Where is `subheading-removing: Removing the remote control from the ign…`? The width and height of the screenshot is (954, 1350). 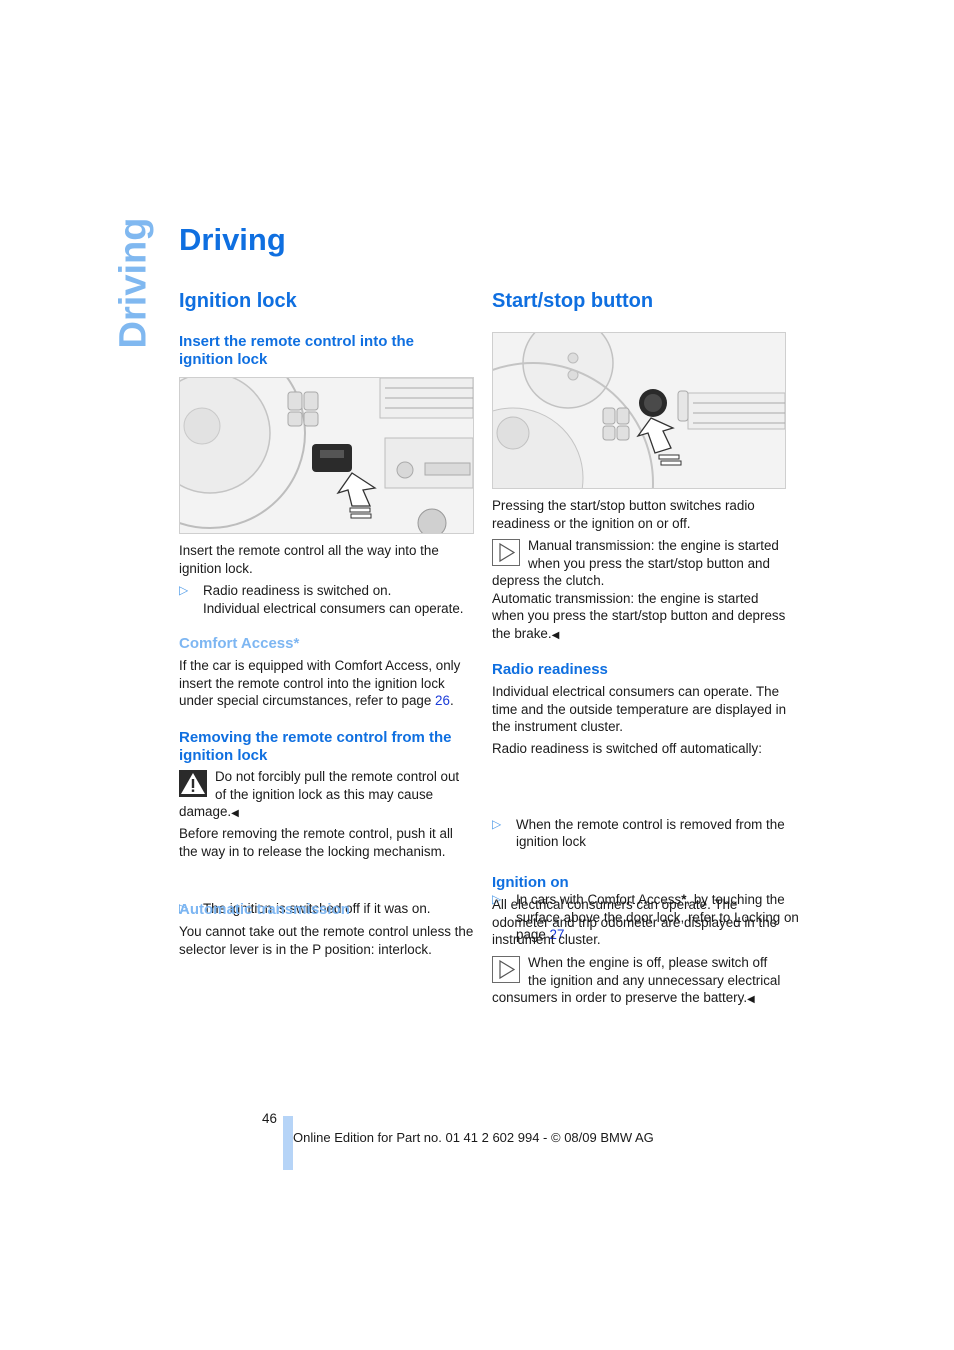
subheading-removing: Removing the remote control from the ign… is located at coordinates (315, 746).